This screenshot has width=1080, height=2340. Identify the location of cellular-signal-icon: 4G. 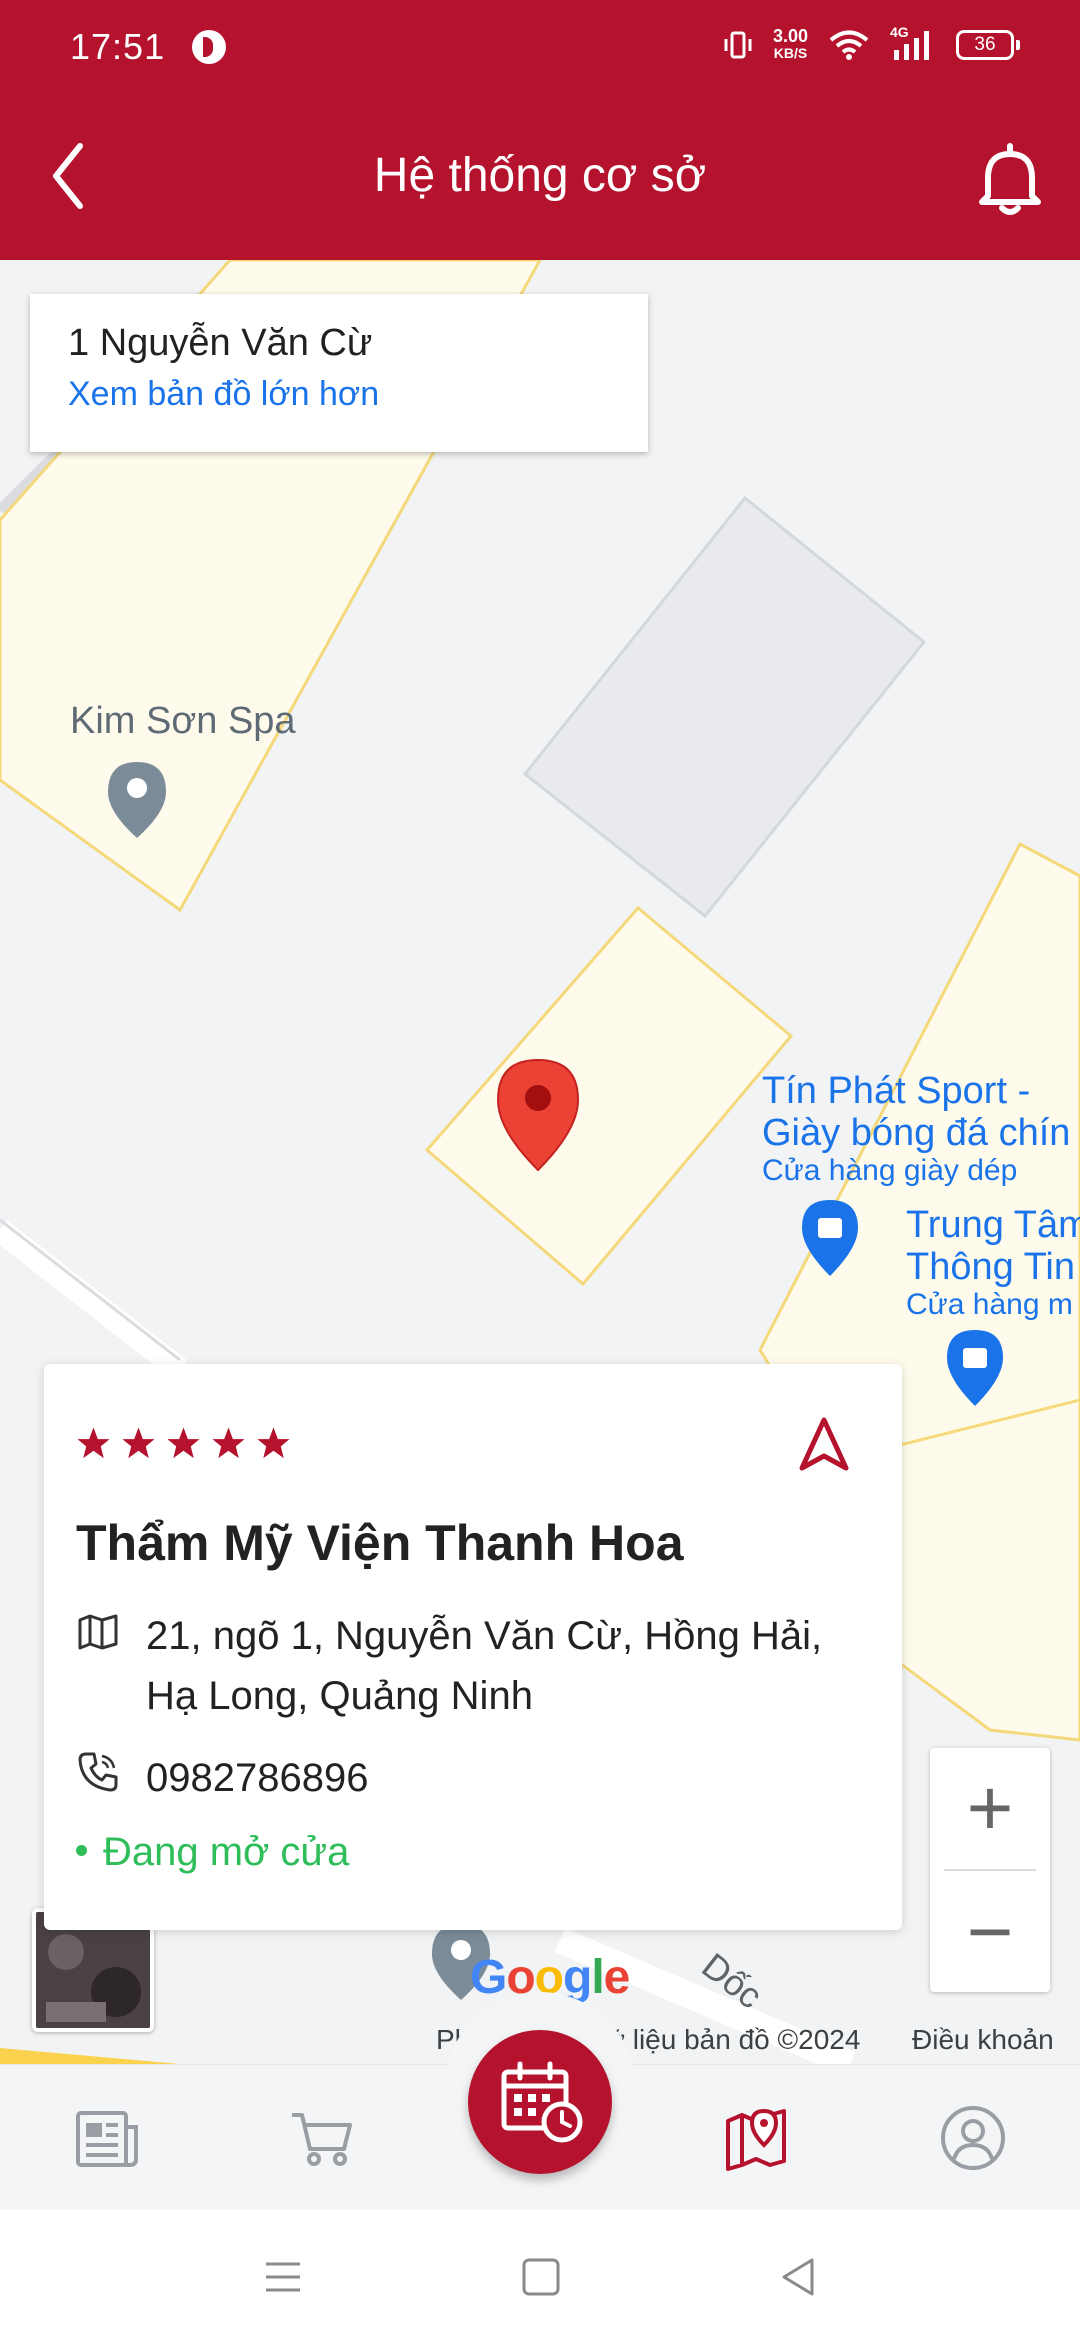
(913, 43).